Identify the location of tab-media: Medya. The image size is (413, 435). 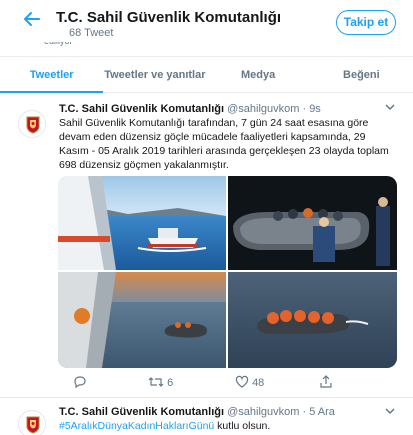
(258, 76).